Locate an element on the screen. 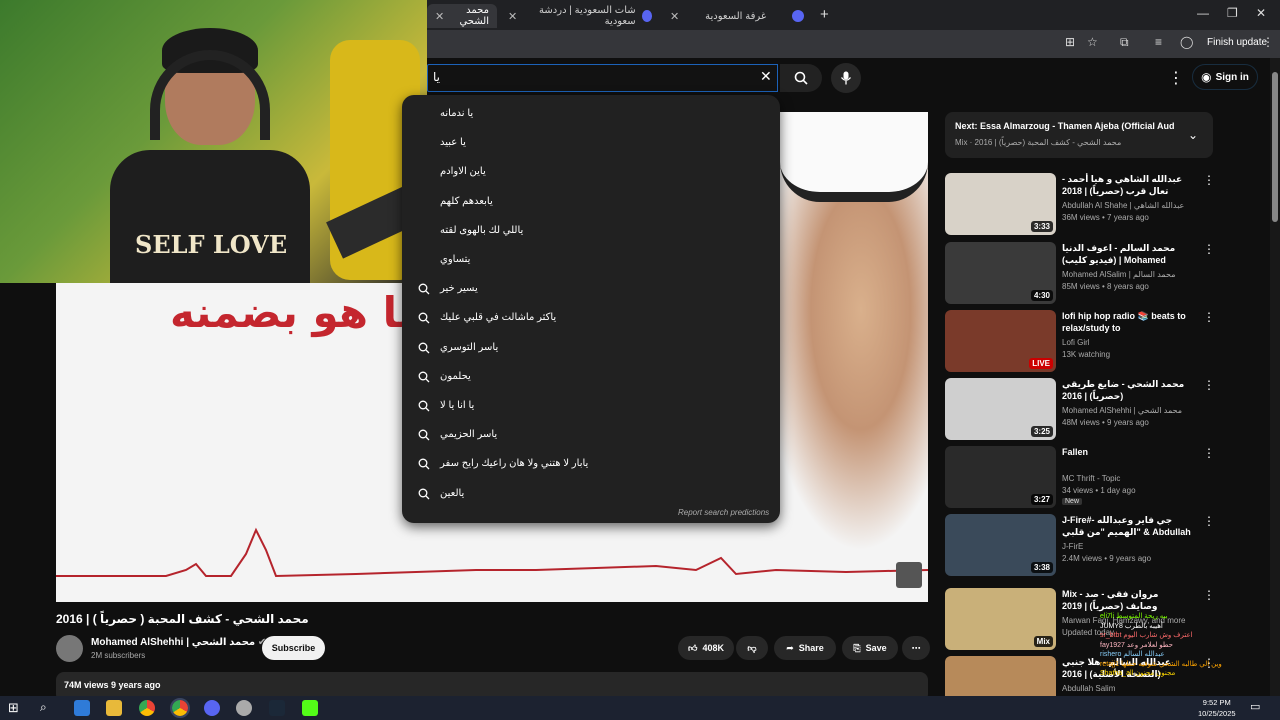 The width and height of the screenshot is (1280, 720). search-button is located at coordinates (801, 78).